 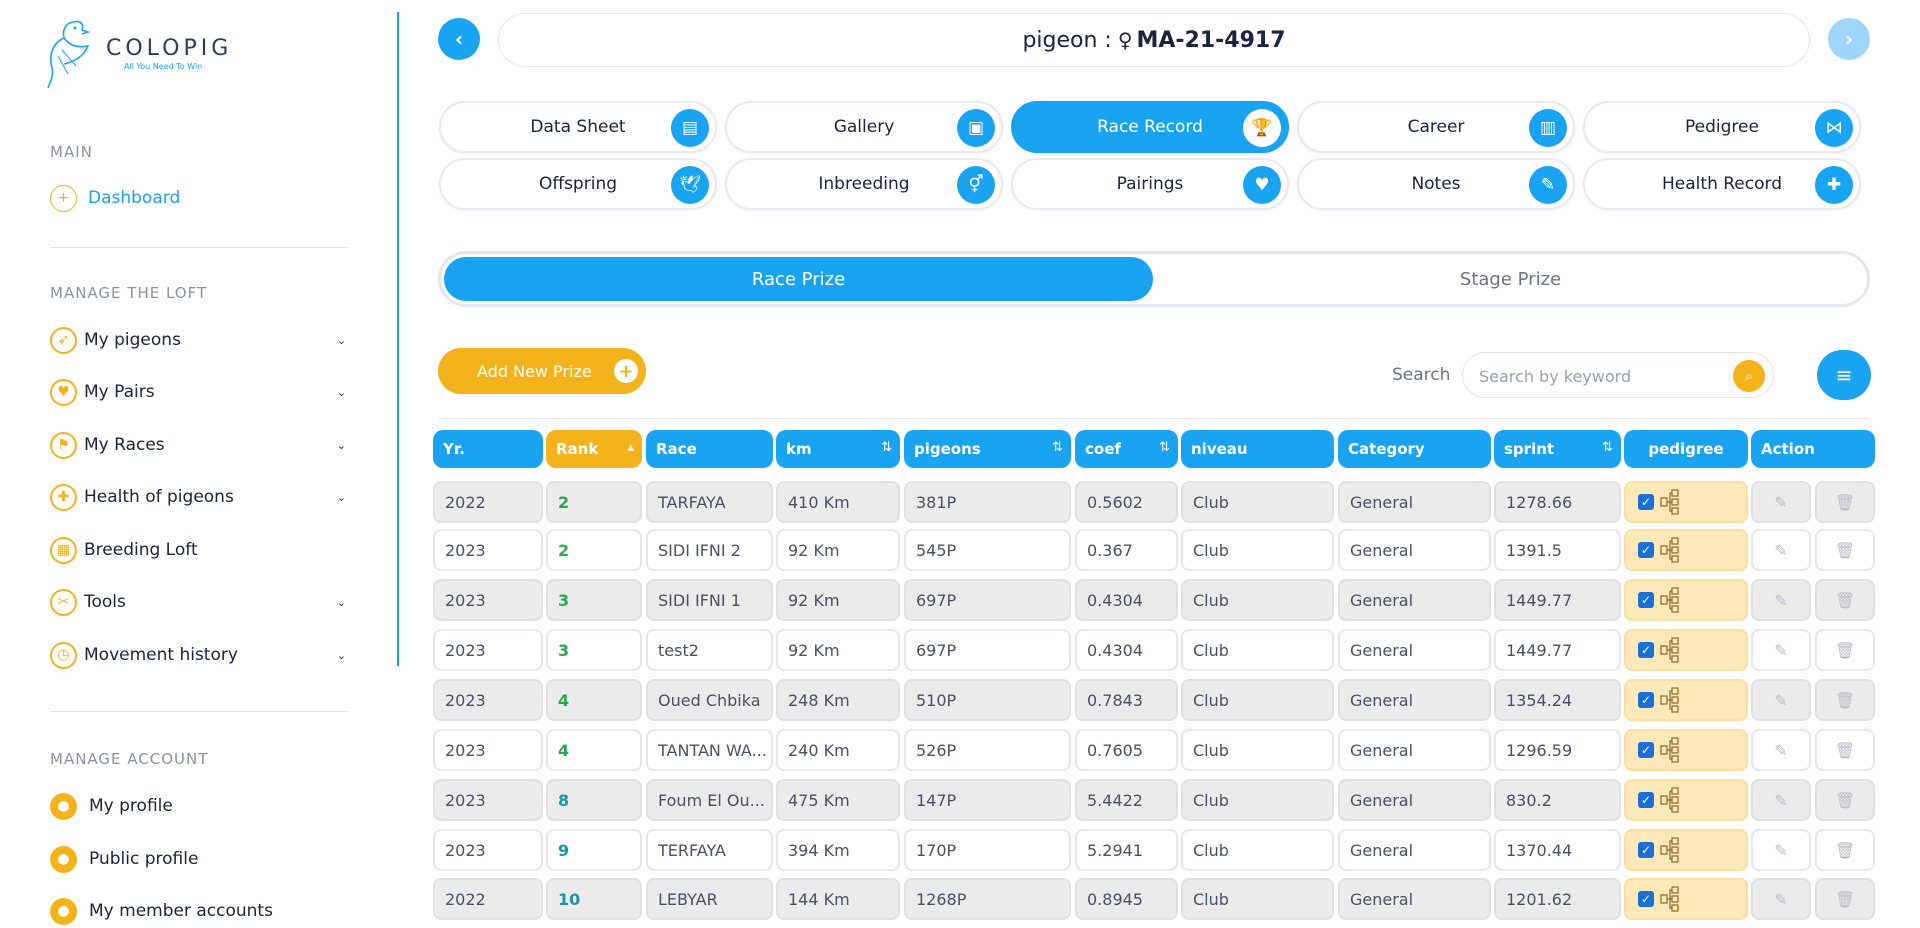 I want to click on stage-prize-tab: Stage Prize, so click(x=1510, y=279).